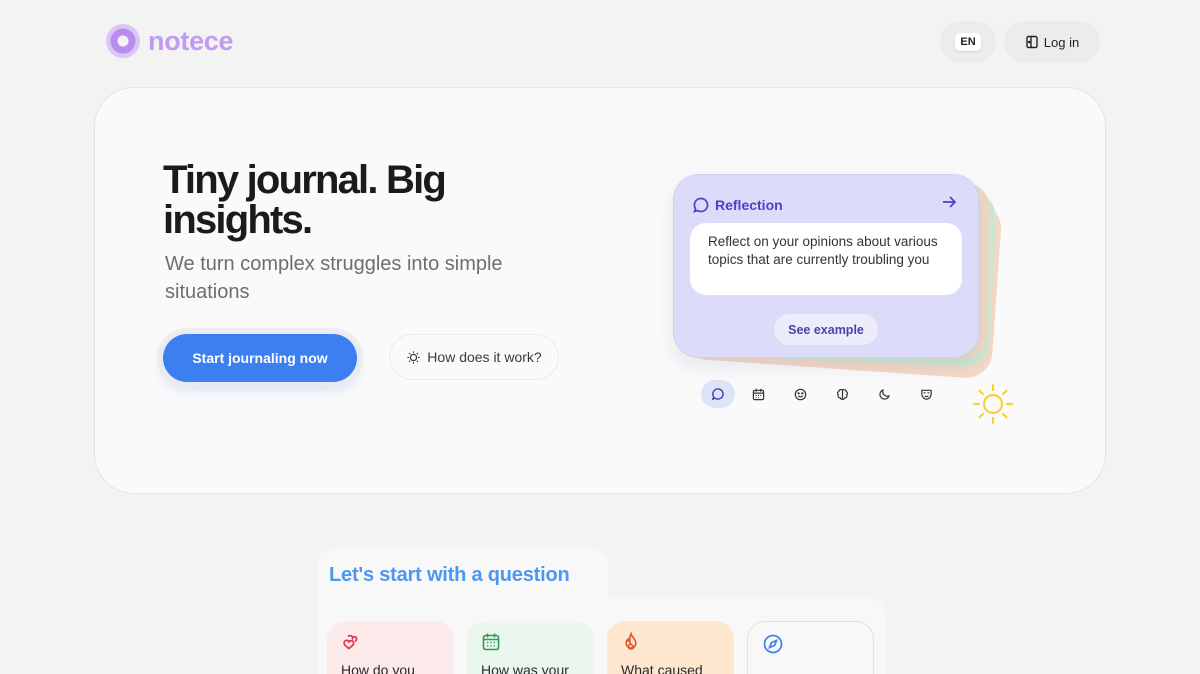 Image resolution: width=1200 pixels, height=674 pixels. What do you see at coordinates (260, 358) in the screenshot?
I see `start-journaling-button: Start journaling now` at bounding box center [260, 358].